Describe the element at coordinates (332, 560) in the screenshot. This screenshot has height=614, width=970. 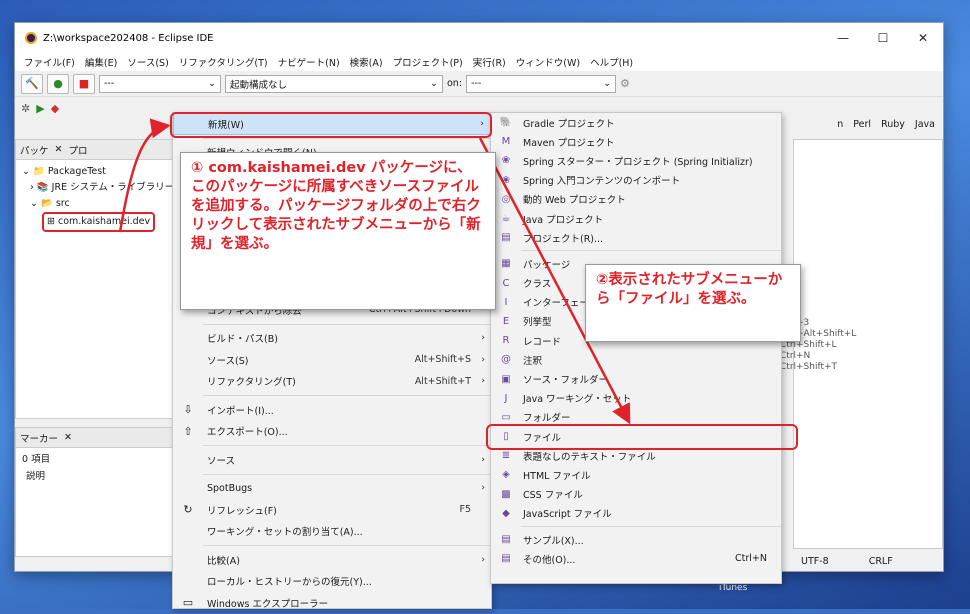
I see `context-menu-item: 比較(A) ›` at that location.